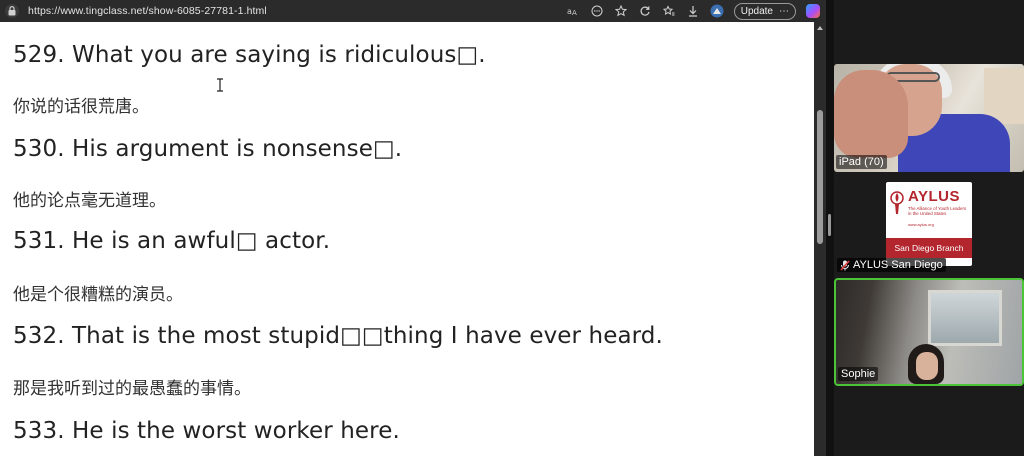 Image resolution: width=1024 pixels, height=456 pixels. Describe the element at coordinates (597, 11) in the screenshot. I see `extensions-menu-icon` at that location.